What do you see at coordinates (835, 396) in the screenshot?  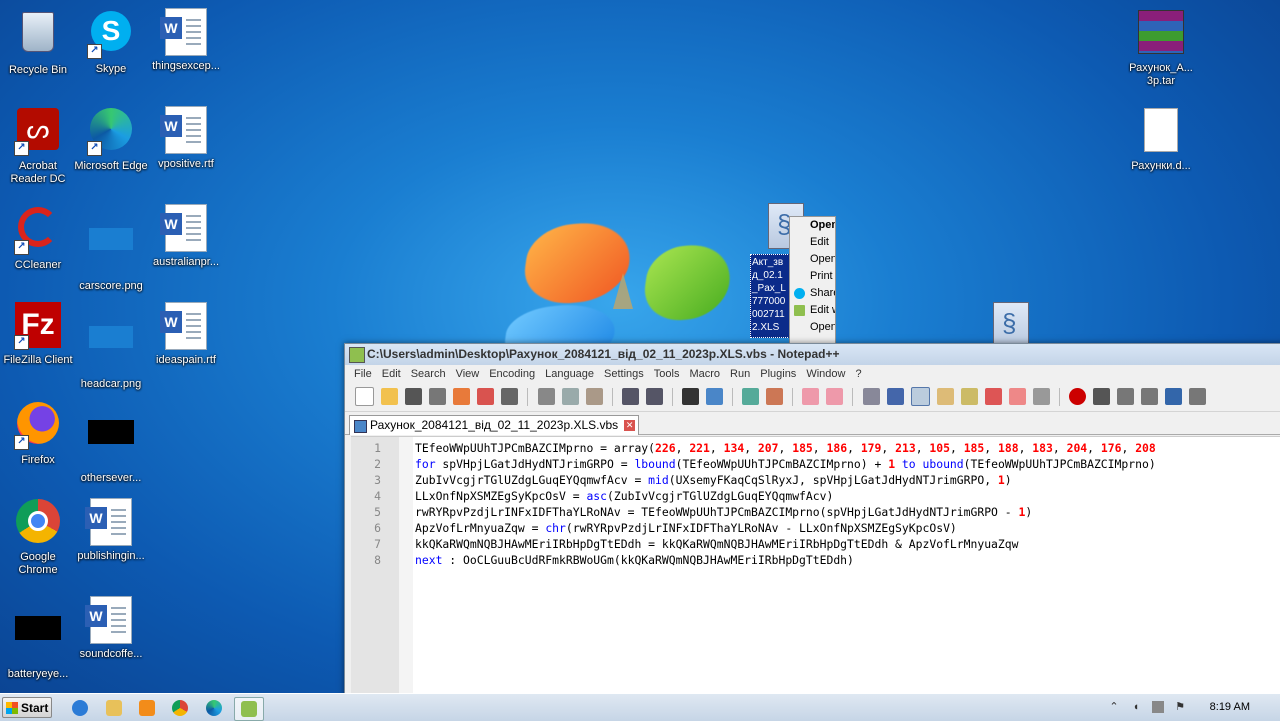 I see `sync-horizontal-icon` at bounding box center [835, 396].